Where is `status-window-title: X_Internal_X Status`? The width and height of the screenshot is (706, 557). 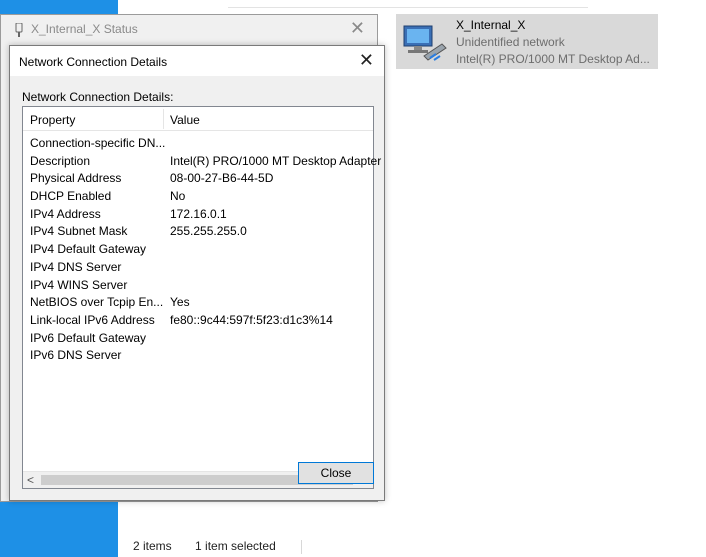
status-window-title: X_Internal_X Status is located at coordinates (84, 29).